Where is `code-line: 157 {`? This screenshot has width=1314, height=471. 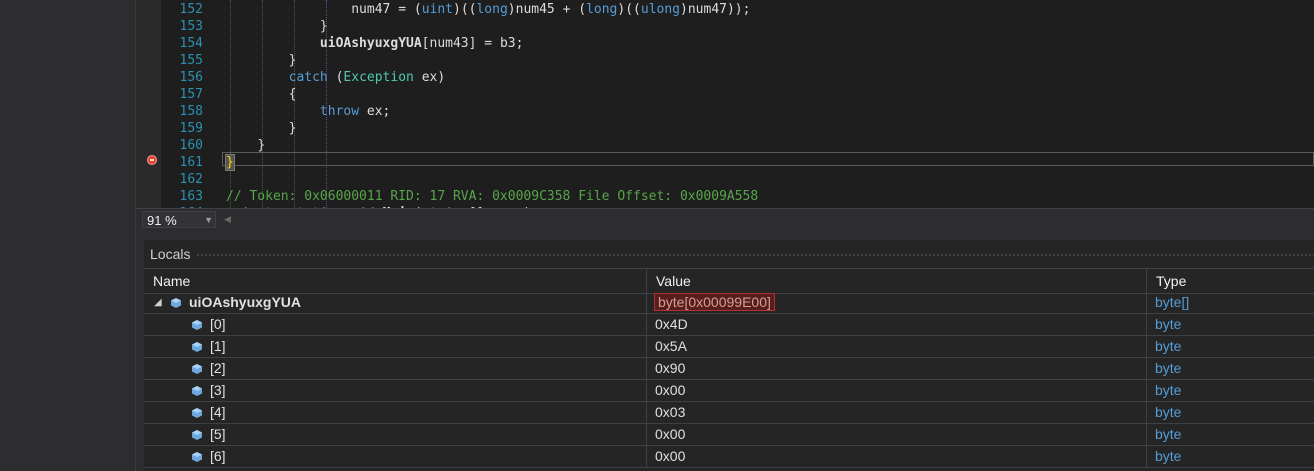
code-line: 157 { is located at coordinates (725, 94).